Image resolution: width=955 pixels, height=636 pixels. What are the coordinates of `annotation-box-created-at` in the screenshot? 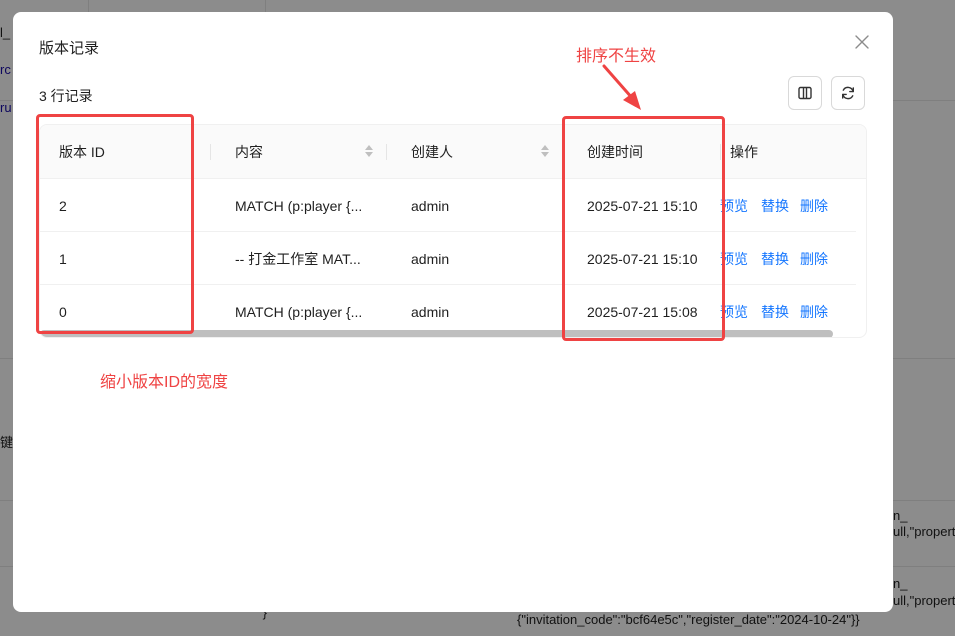 It's located at (643, 228).